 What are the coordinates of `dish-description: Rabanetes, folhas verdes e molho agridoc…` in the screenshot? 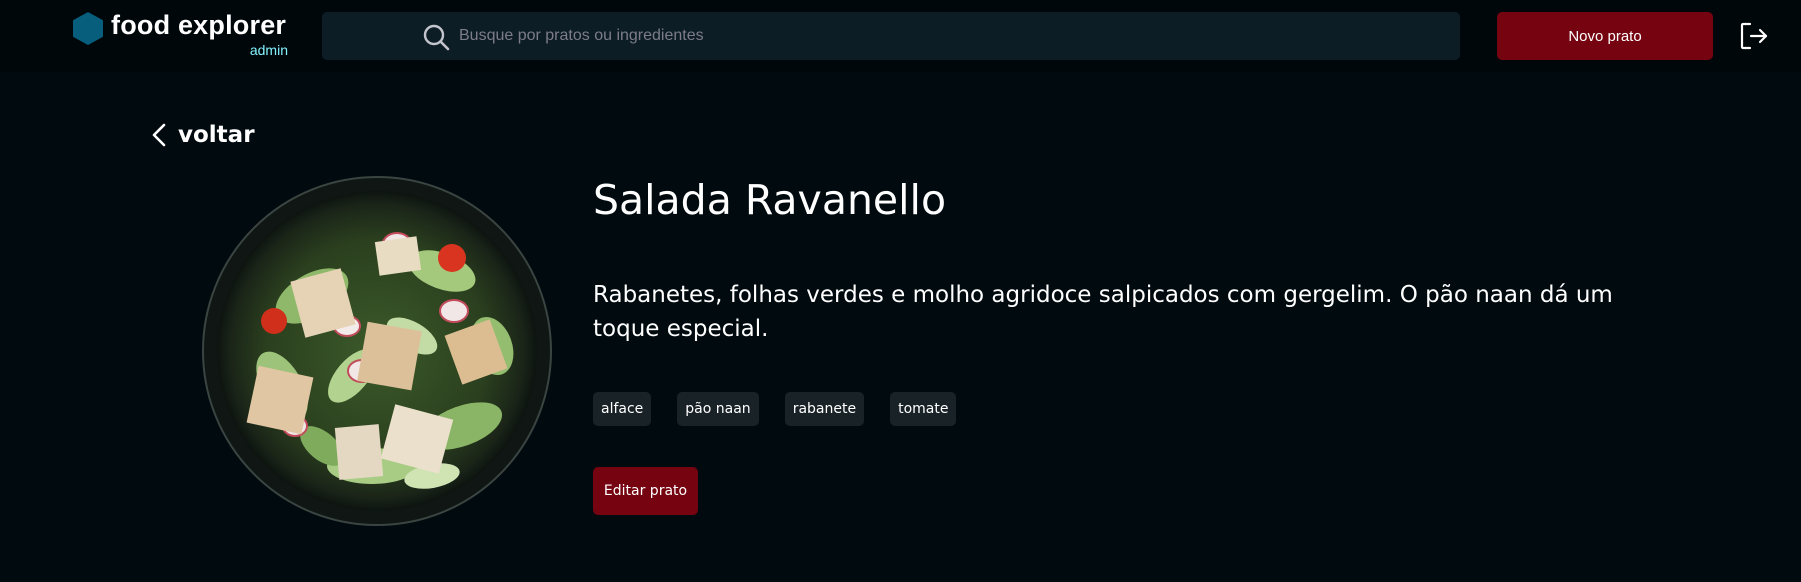 It's located at (1103, 312).